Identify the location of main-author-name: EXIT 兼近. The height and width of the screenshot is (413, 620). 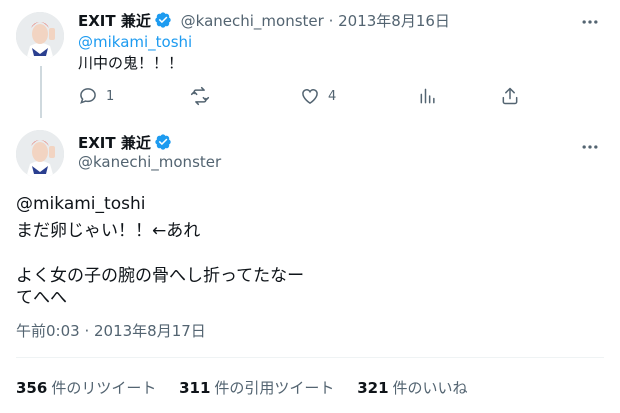
(114, 143).